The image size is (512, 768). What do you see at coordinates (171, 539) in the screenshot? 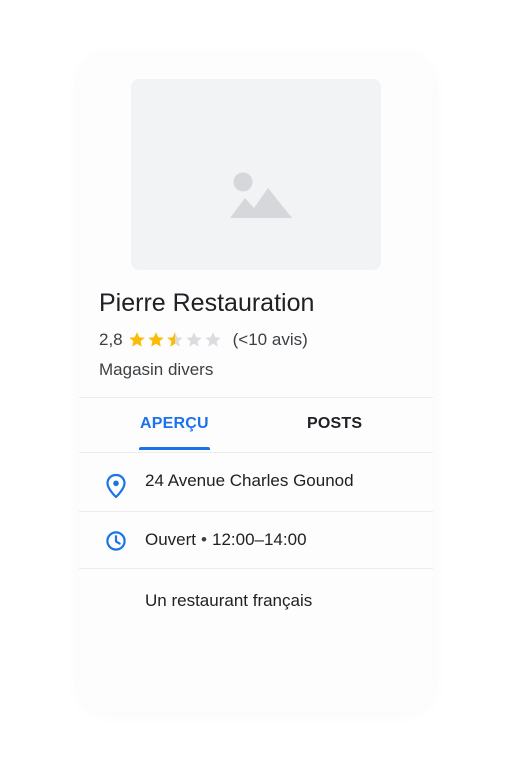
I see `hours-status: Ouvert` at bounding box center [171, 539].